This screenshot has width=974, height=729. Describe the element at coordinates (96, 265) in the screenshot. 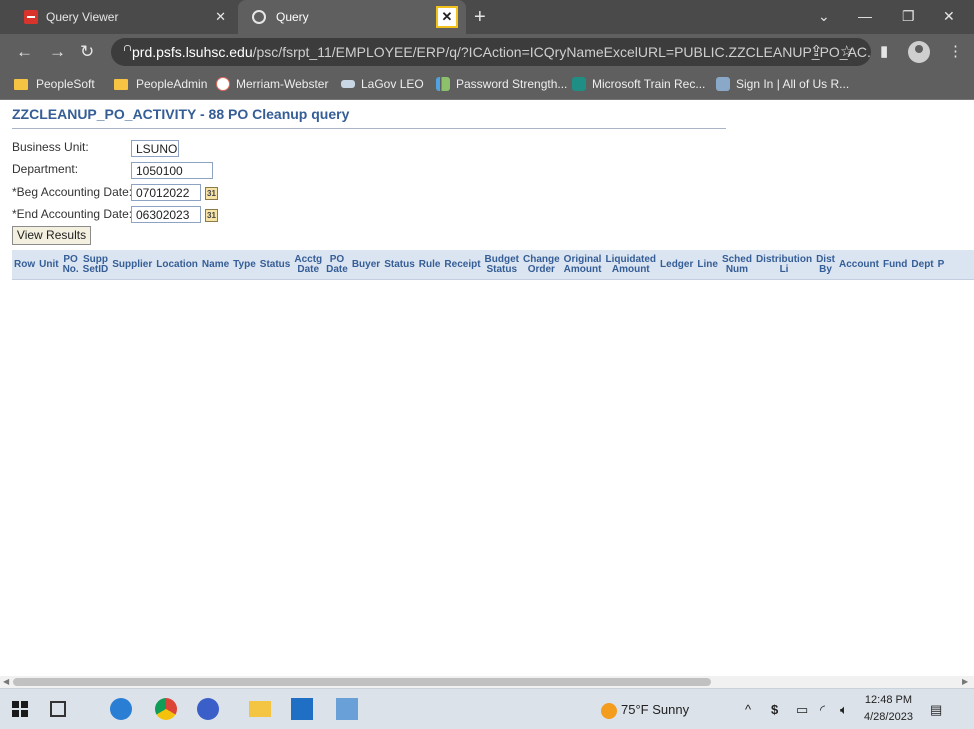

I see `column-header: Supp SetID` at that location.